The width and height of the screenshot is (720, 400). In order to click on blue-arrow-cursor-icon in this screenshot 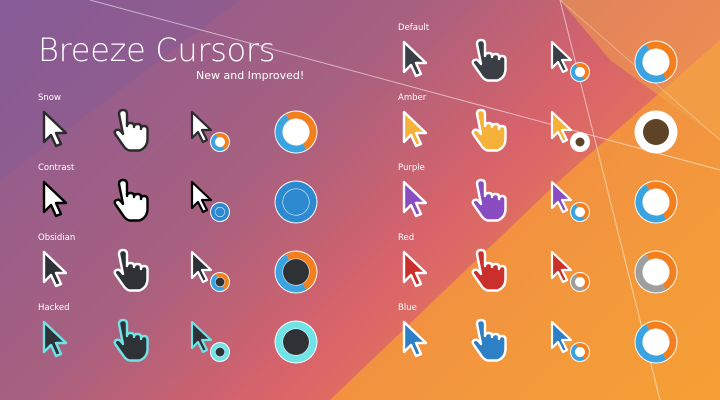, I will do `click(422, 342)`.